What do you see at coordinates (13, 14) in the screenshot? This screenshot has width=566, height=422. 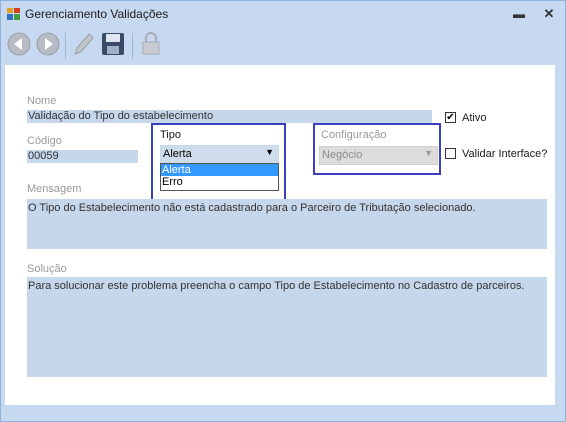 I see `app-icon` at bounding box center [13, 14].